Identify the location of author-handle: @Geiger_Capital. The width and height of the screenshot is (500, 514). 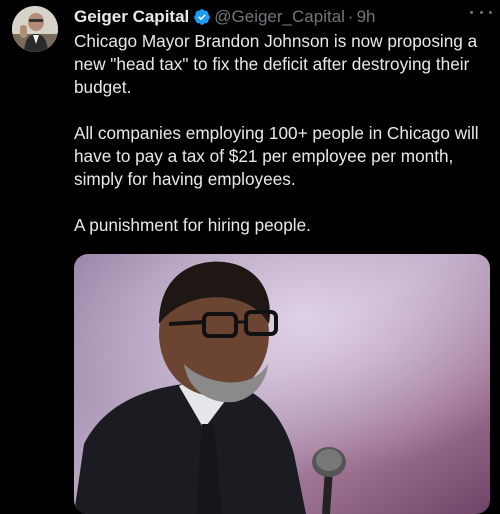
(279, 17).